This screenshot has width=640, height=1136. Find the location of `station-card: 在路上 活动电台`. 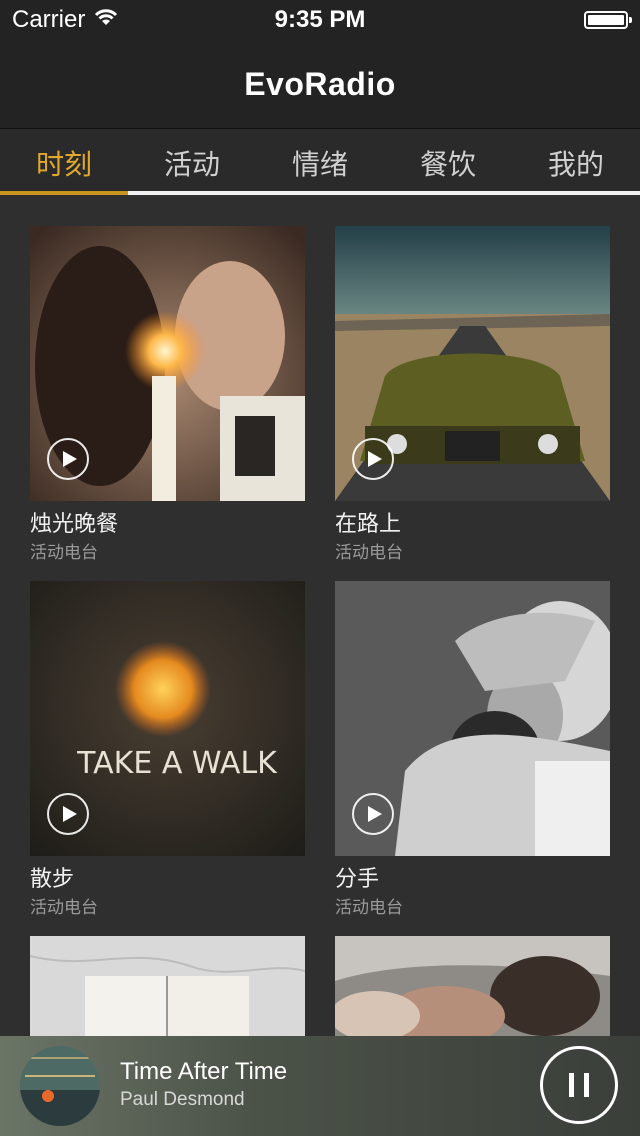

station-card: 在路上 活动电台 is located at coordinates (472, 396).